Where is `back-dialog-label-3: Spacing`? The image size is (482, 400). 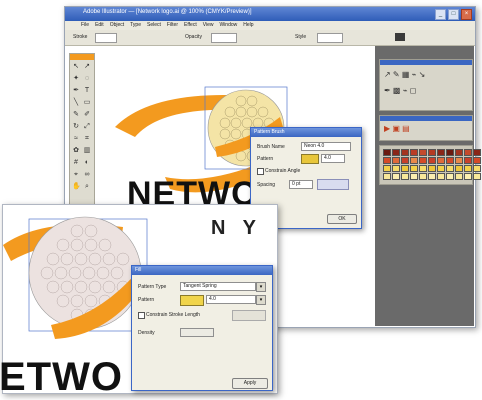 back-dialog-label-3: Spacing is located at coordinates (266, 185).